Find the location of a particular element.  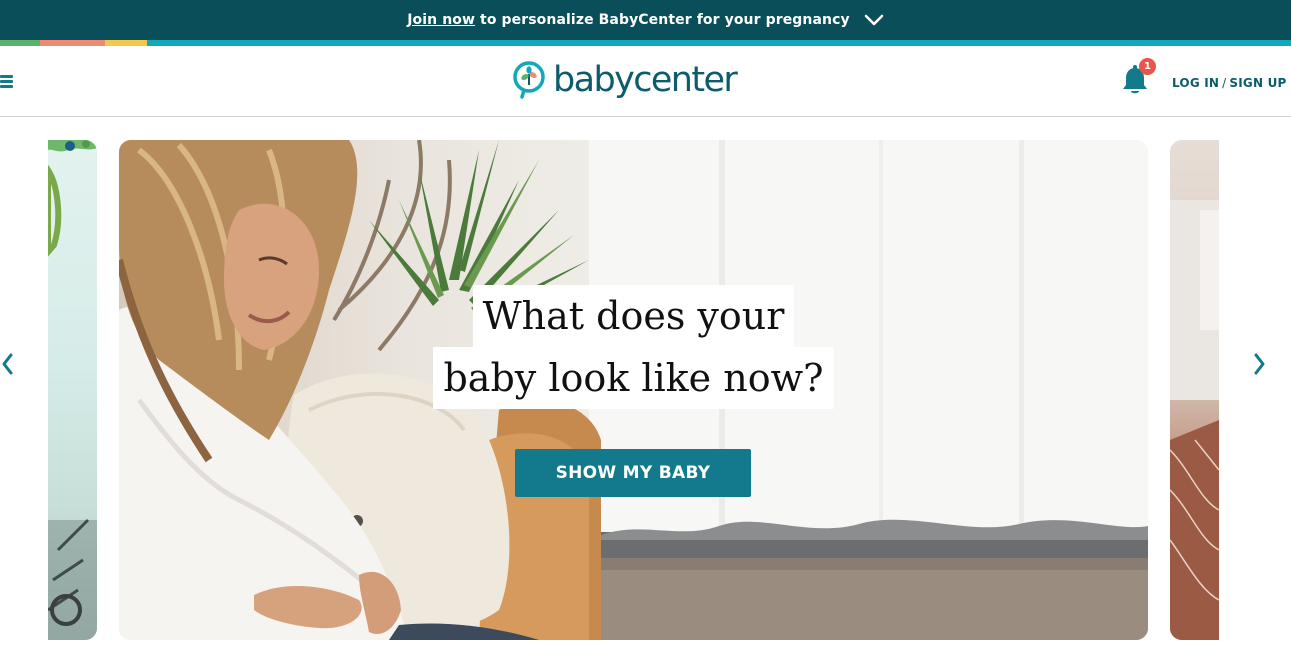

hero-title-line-2: baby look like now? is located at coordinates (633, 378).